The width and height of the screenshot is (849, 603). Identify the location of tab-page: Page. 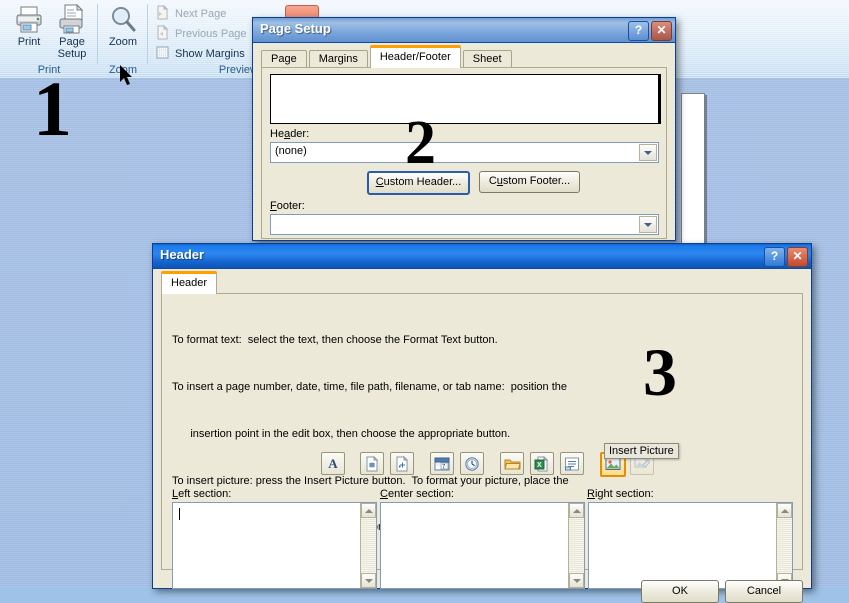
(284, 59).